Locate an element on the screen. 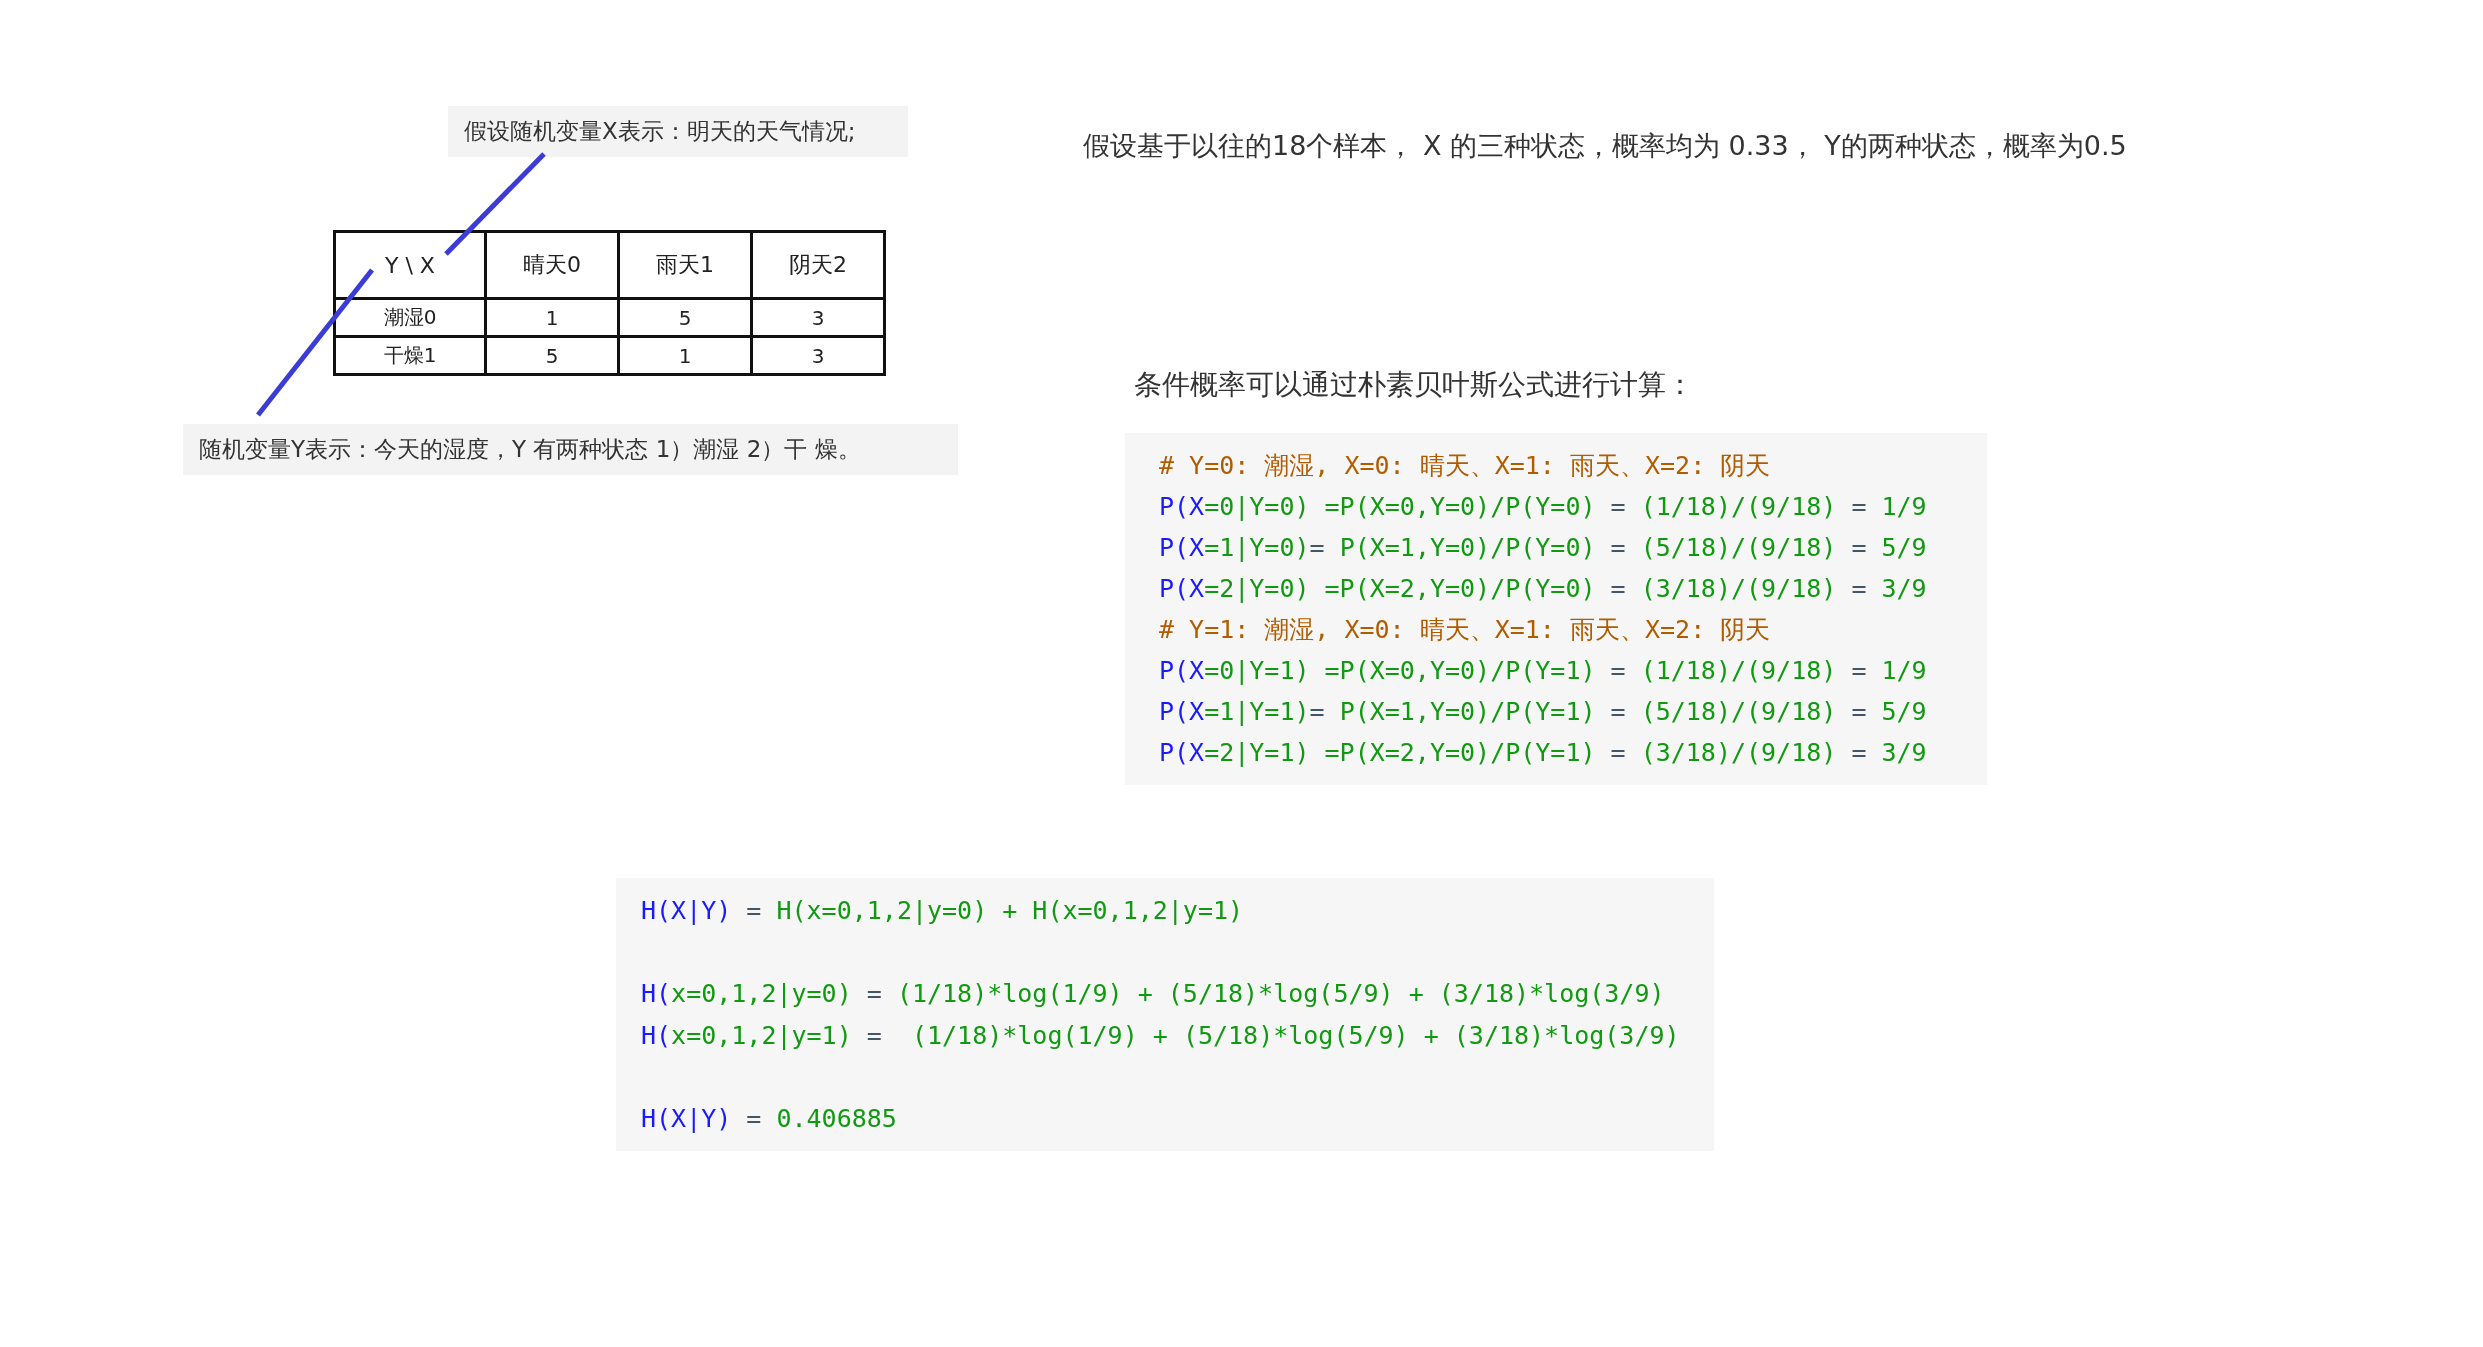 The height and width of the screenshot is (1347, 2483). table-cell: 潮湿0 is located at coordinates (410, 317).